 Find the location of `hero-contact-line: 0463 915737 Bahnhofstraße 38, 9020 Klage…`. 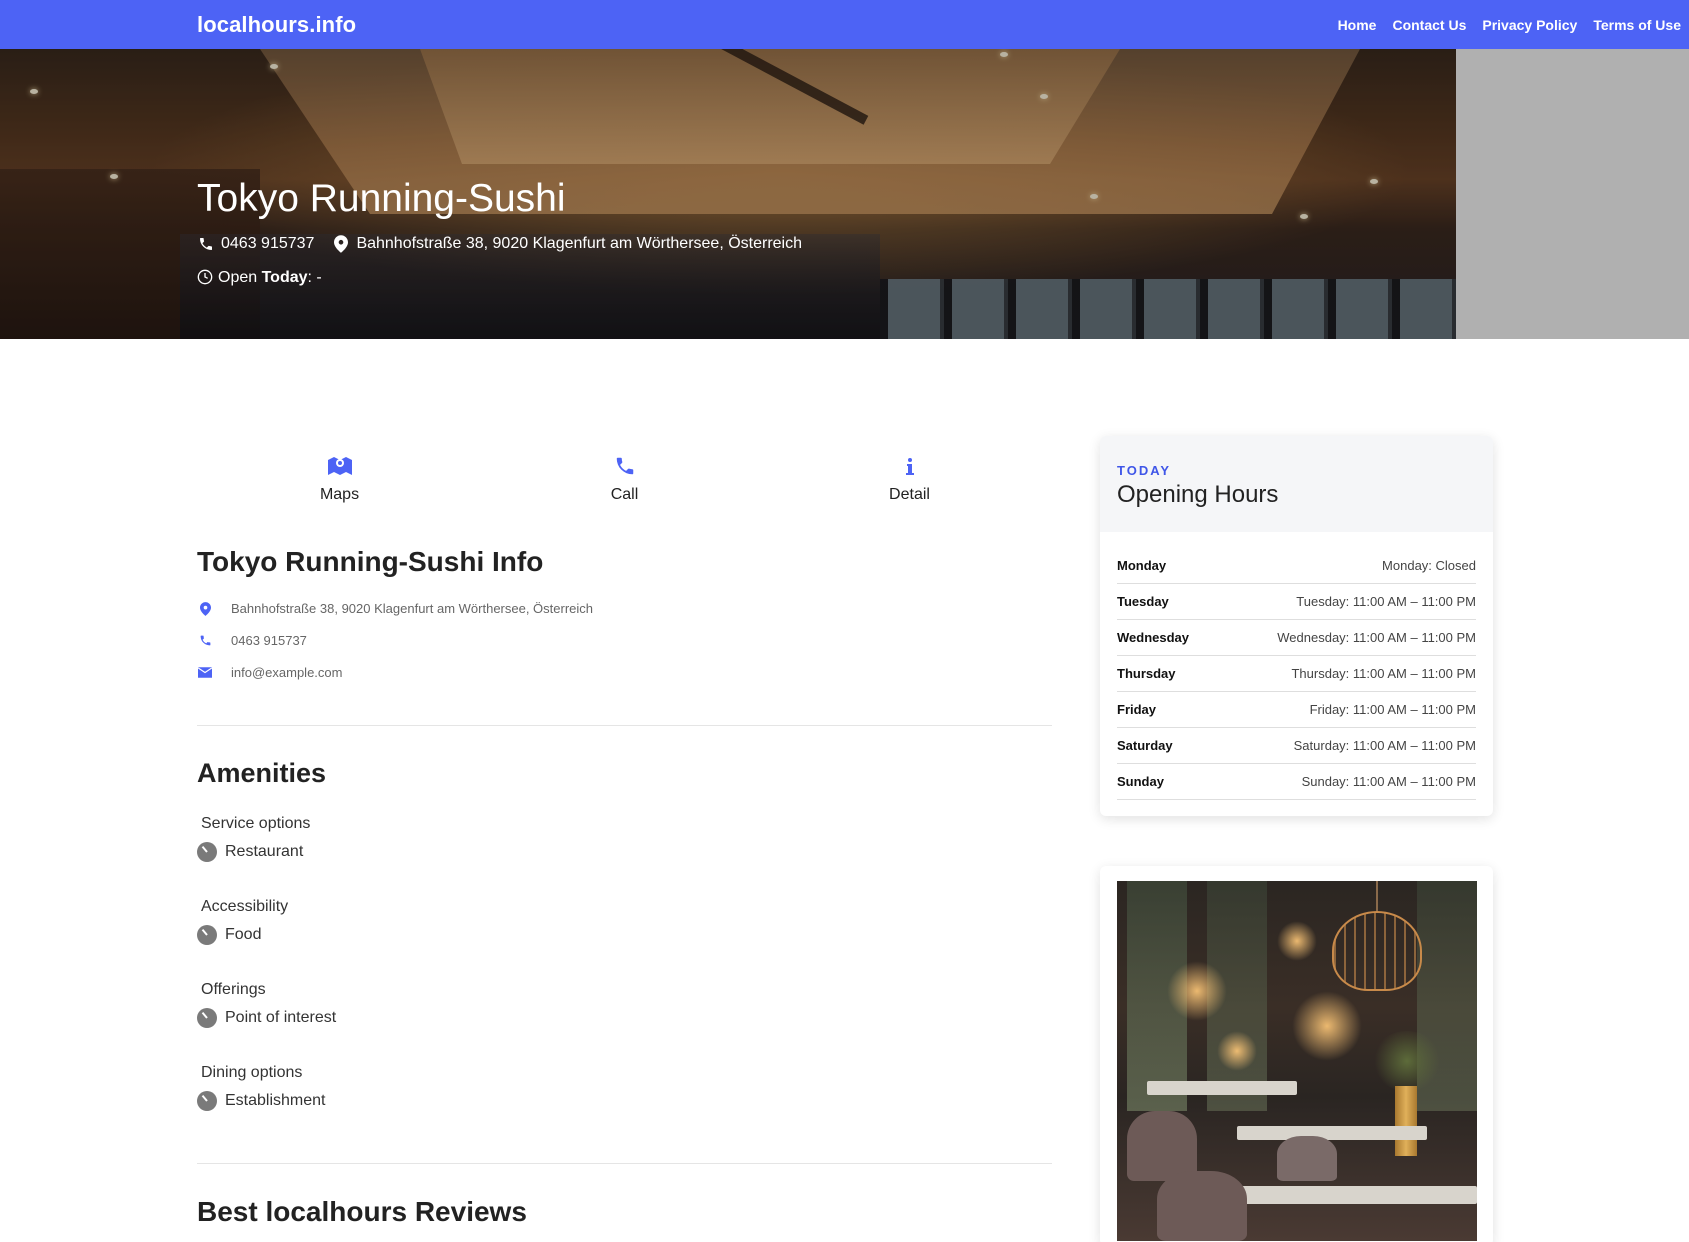

hero-contact-line: 0463 915737 Bahnhofstraße 38, 9020 Klage… is located at coordinates (499, 244).